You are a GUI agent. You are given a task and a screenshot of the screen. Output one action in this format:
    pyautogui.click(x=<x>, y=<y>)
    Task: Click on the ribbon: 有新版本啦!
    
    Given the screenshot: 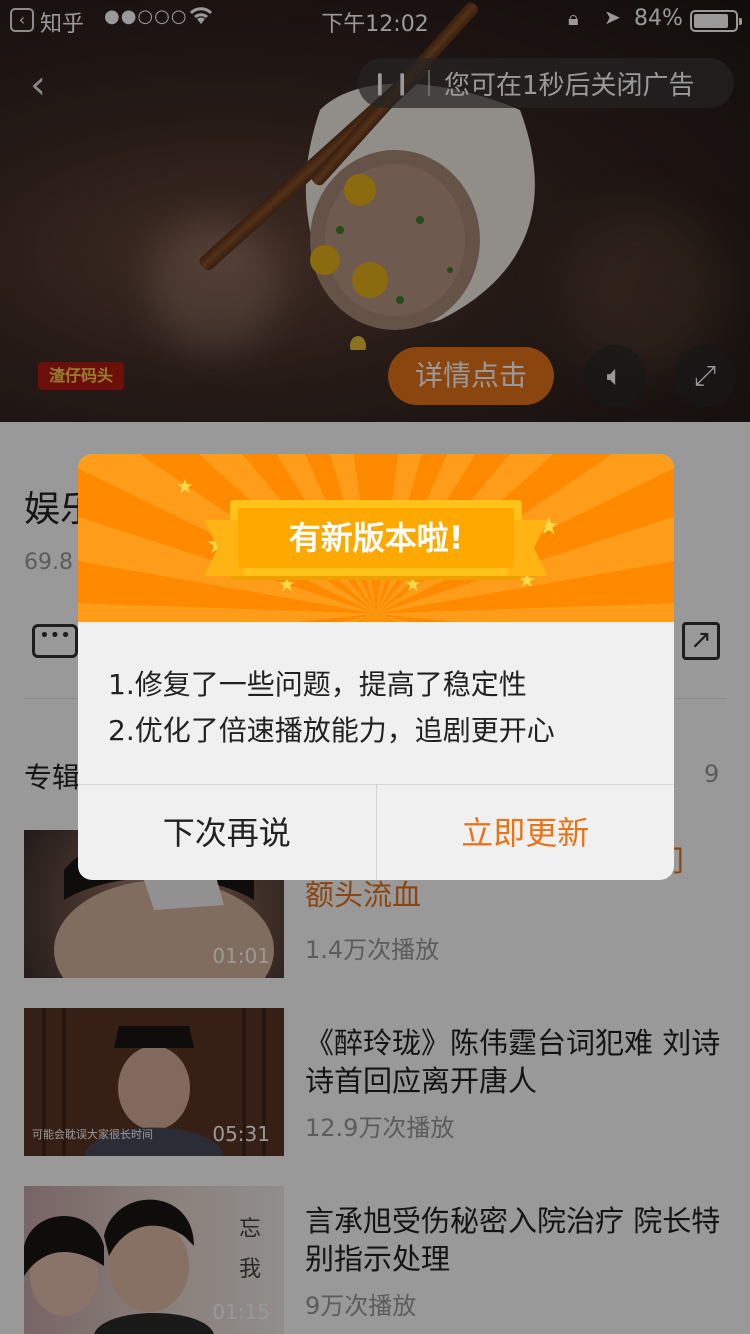 What is the action you would take?
    pyautogui.click(x=376, y=538)
    